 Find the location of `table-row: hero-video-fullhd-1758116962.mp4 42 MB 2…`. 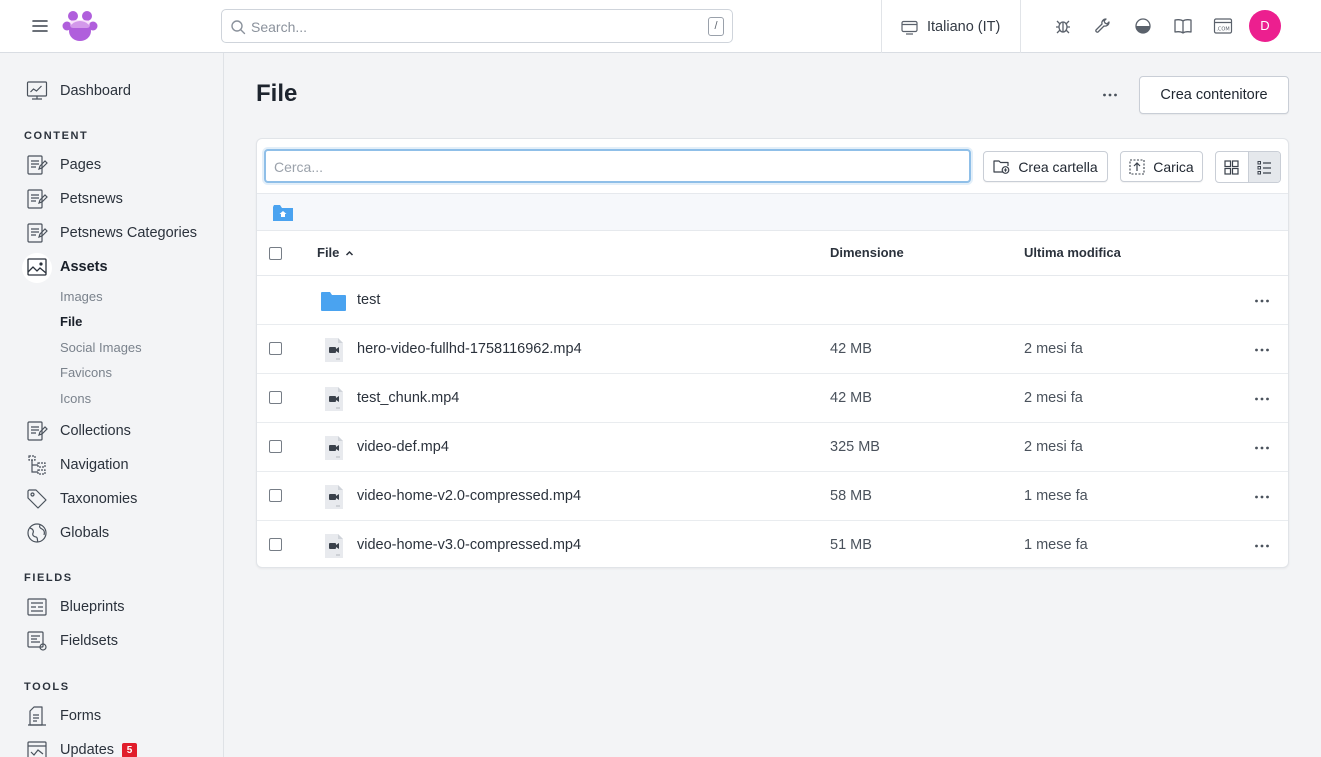

table-row: hero-video-fullhd-1758116962.mp4 42 MB 2… is located at coordinates (772, 349).